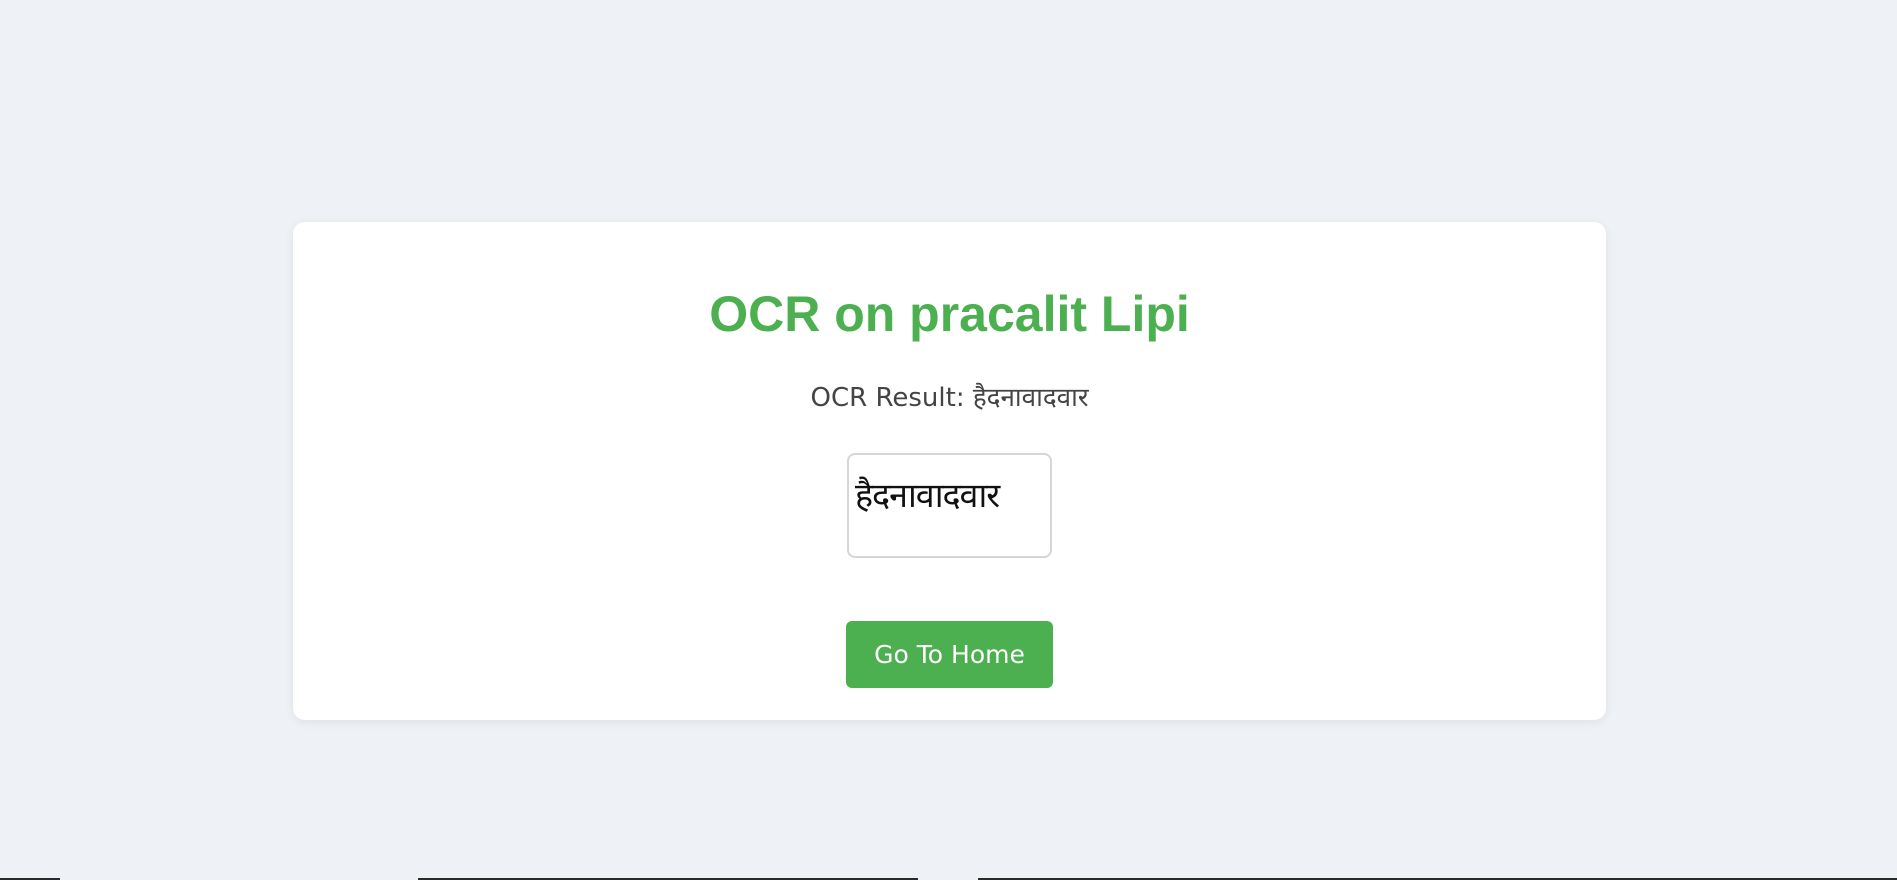  Describe the element at coordinates (949, 654) in the screenshot. I see `go-to-home-button: Go To Home` at that location.